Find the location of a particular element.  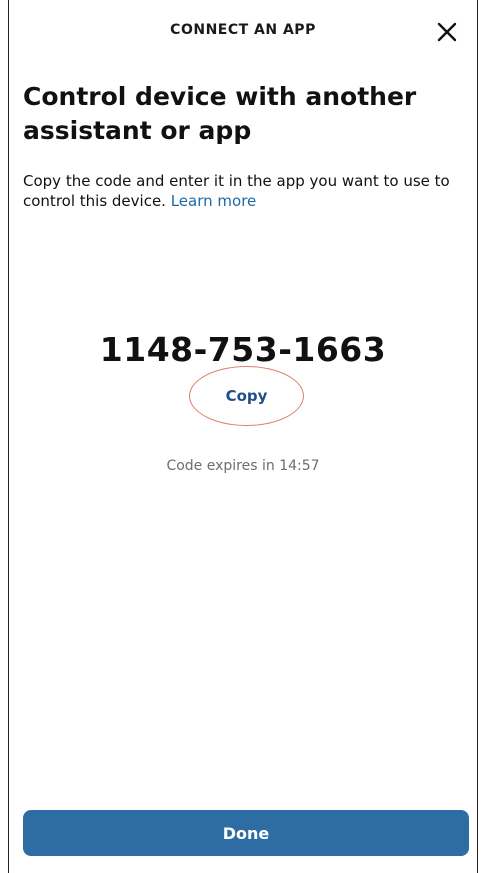

done-button-label: Done is located at coordinates (246, 833).